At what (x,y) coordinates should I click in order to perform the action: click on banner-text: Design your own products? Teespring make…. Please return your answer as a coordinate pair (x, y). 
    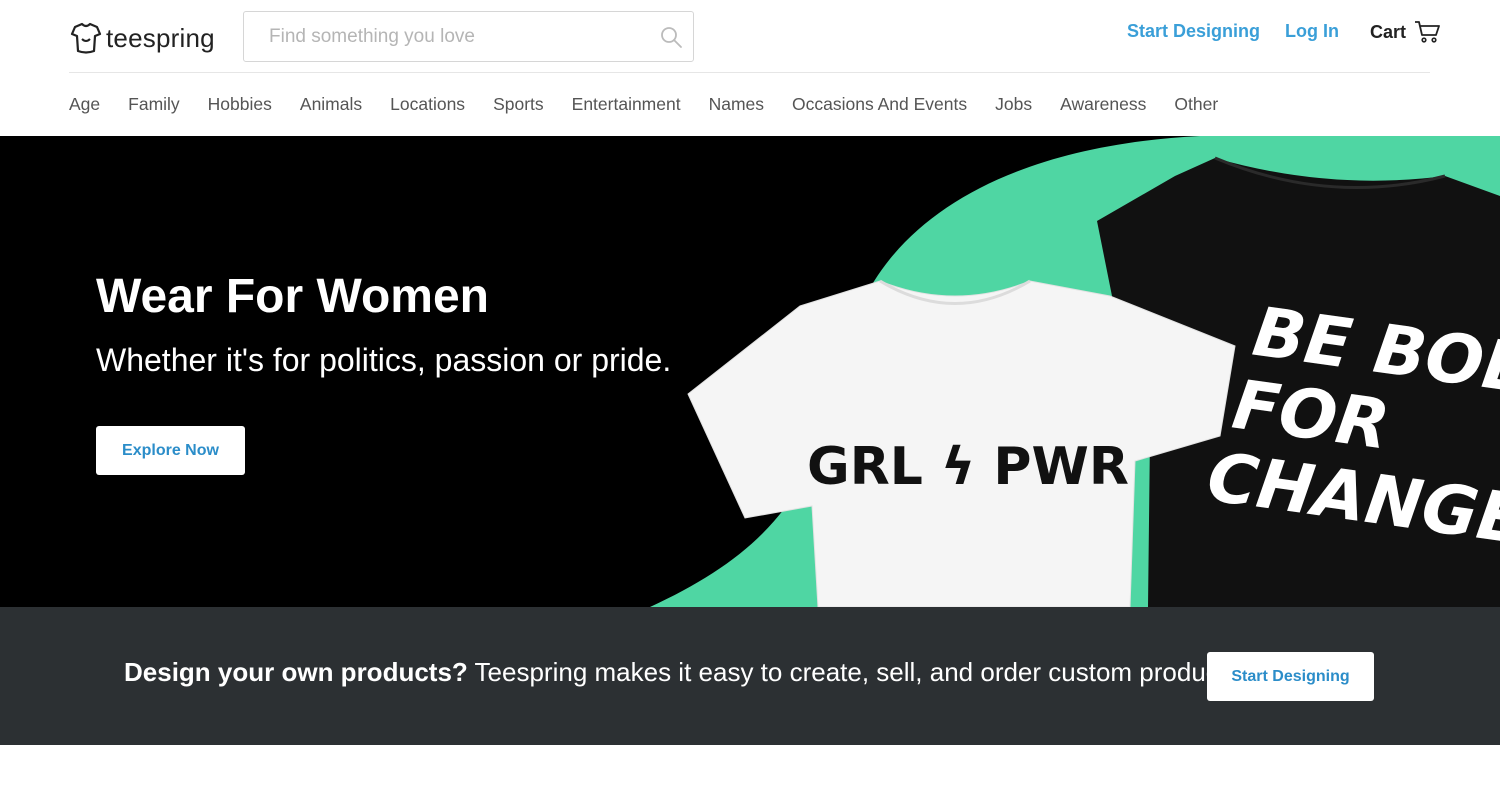
    Looking at the image, I should click on (685, 672).